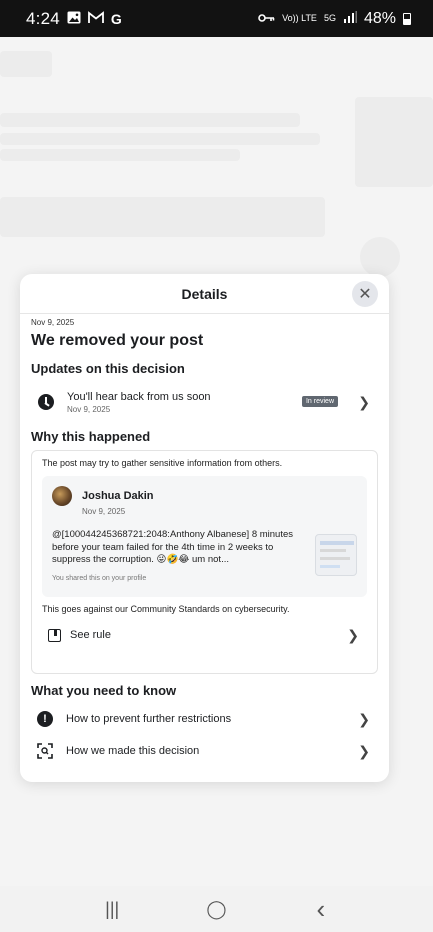 The width and height of the screenshot is (433, 932). I want to click on image-icon, so click(74, 19).